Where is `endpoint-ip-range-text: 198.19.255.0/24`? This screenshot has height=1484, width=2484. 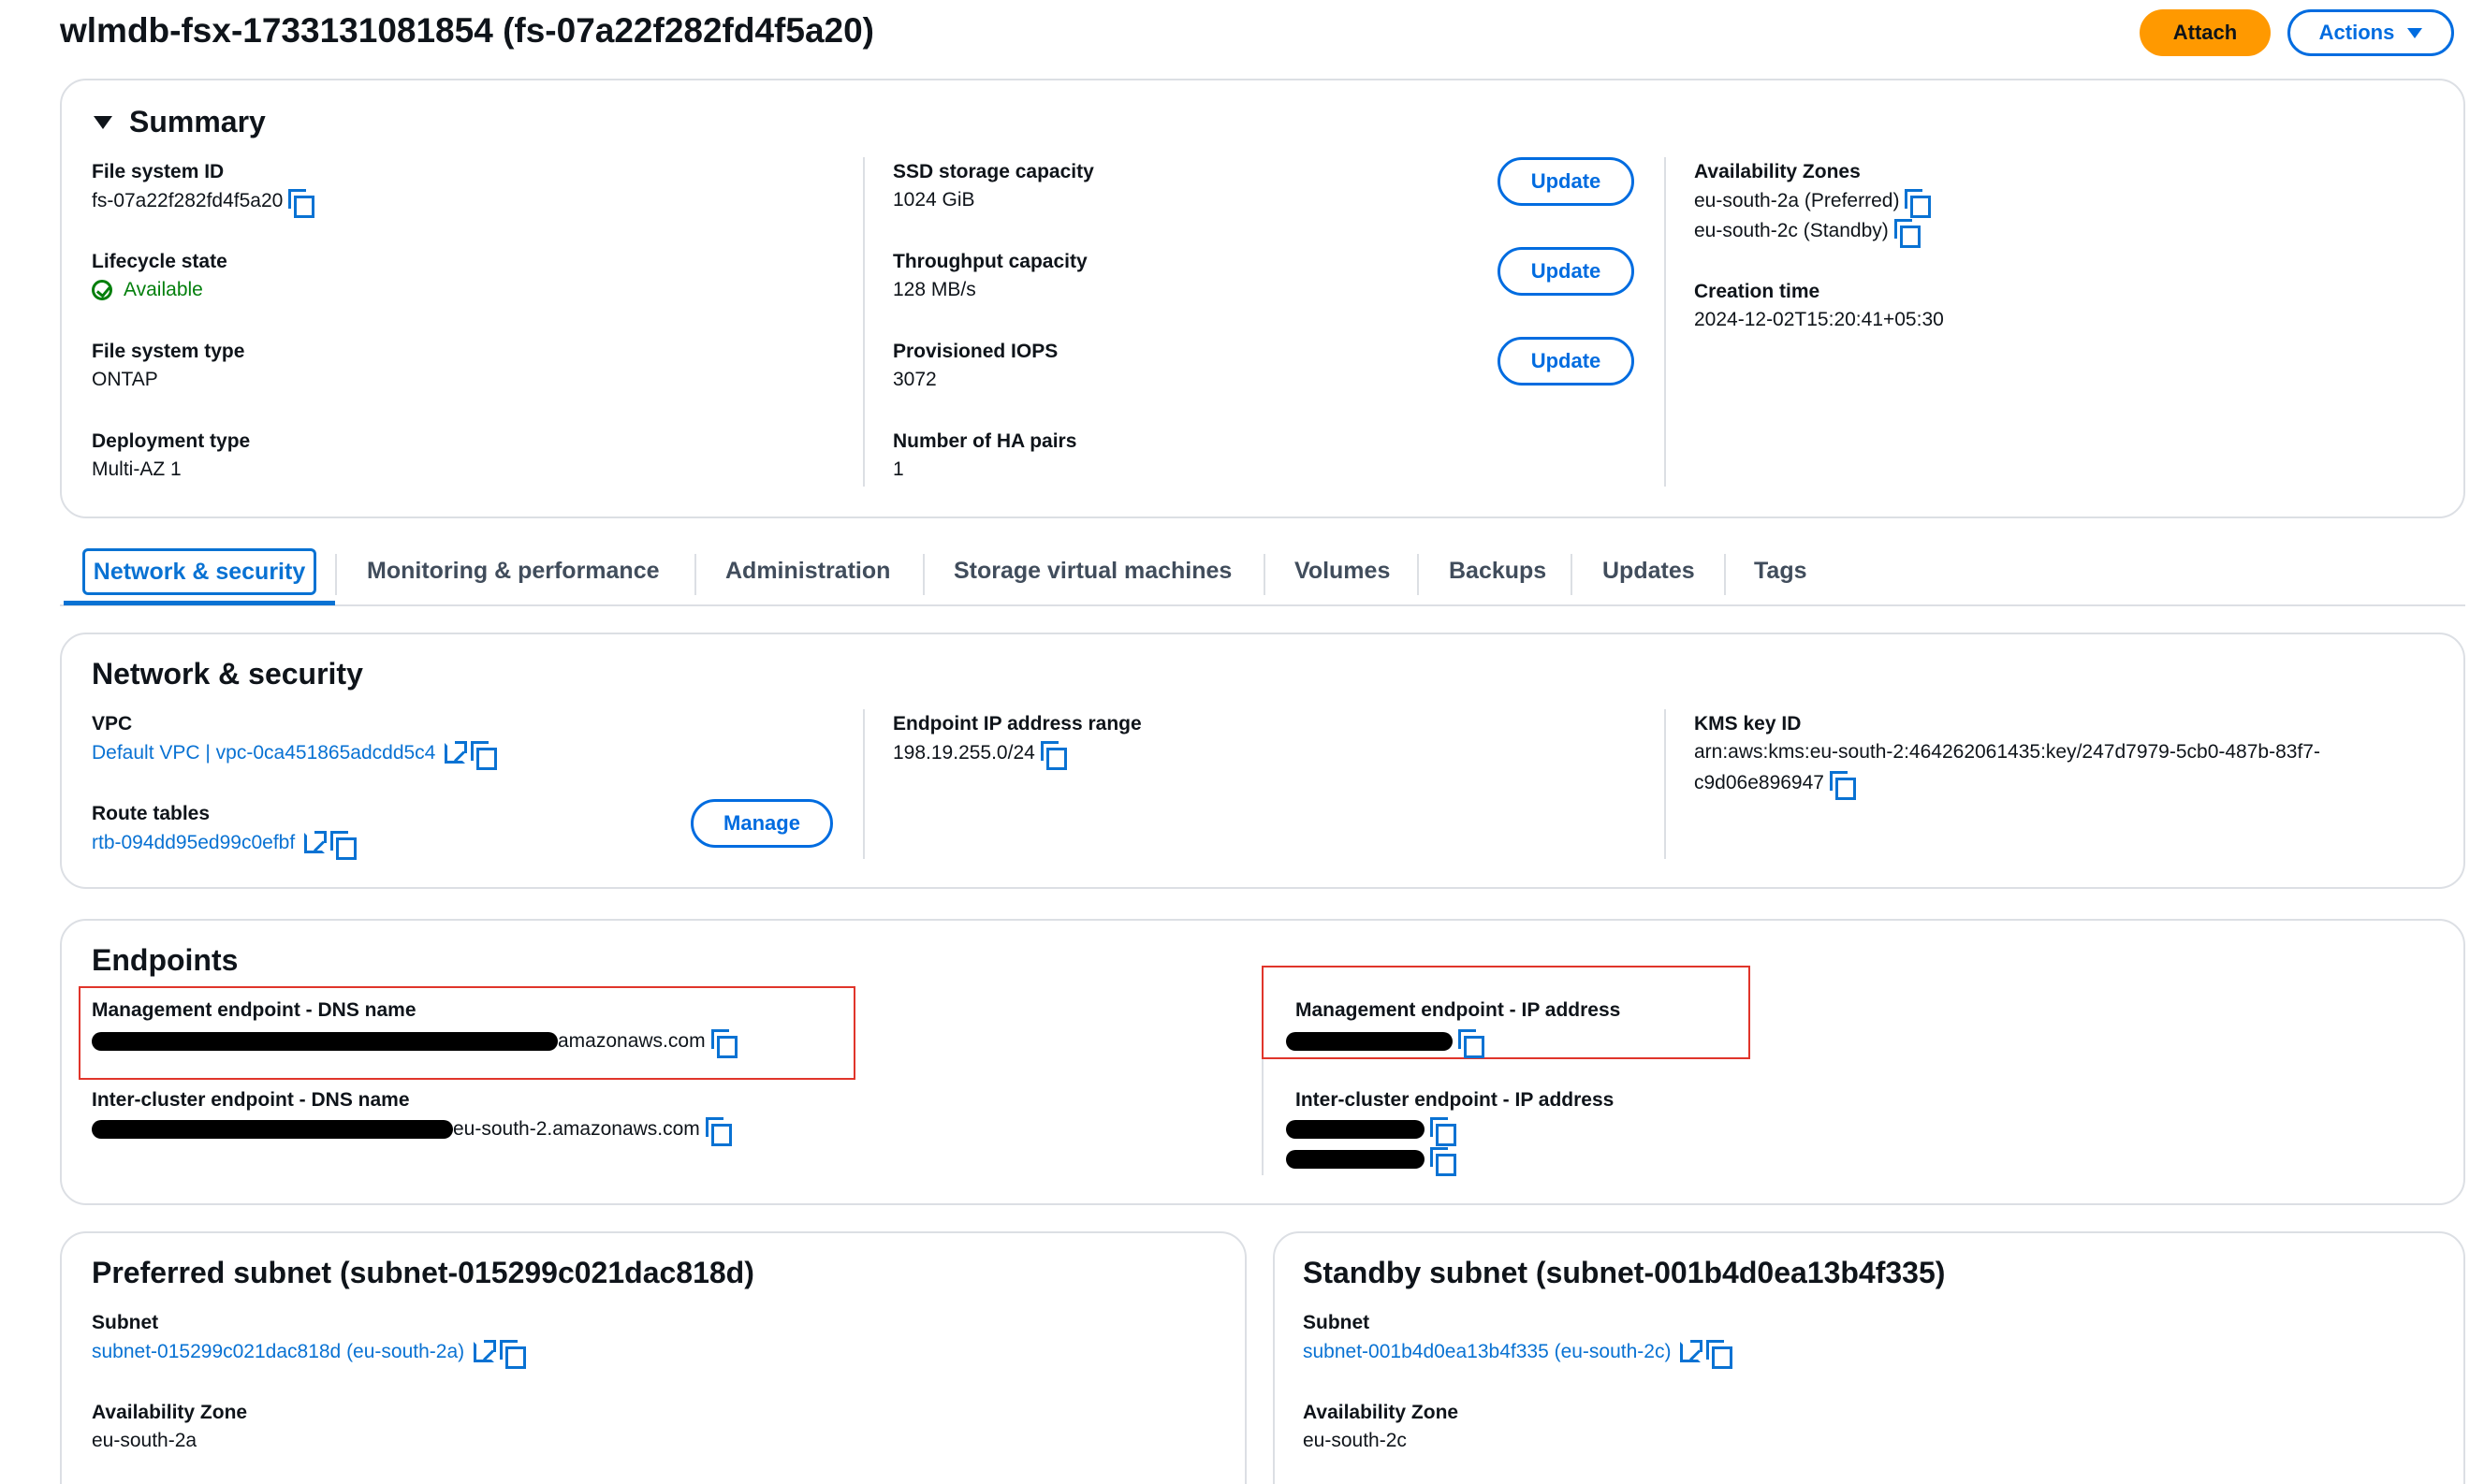
endpoint-ip-range-text: 198.19.255.0/24 is located at coordinates (964, 753).